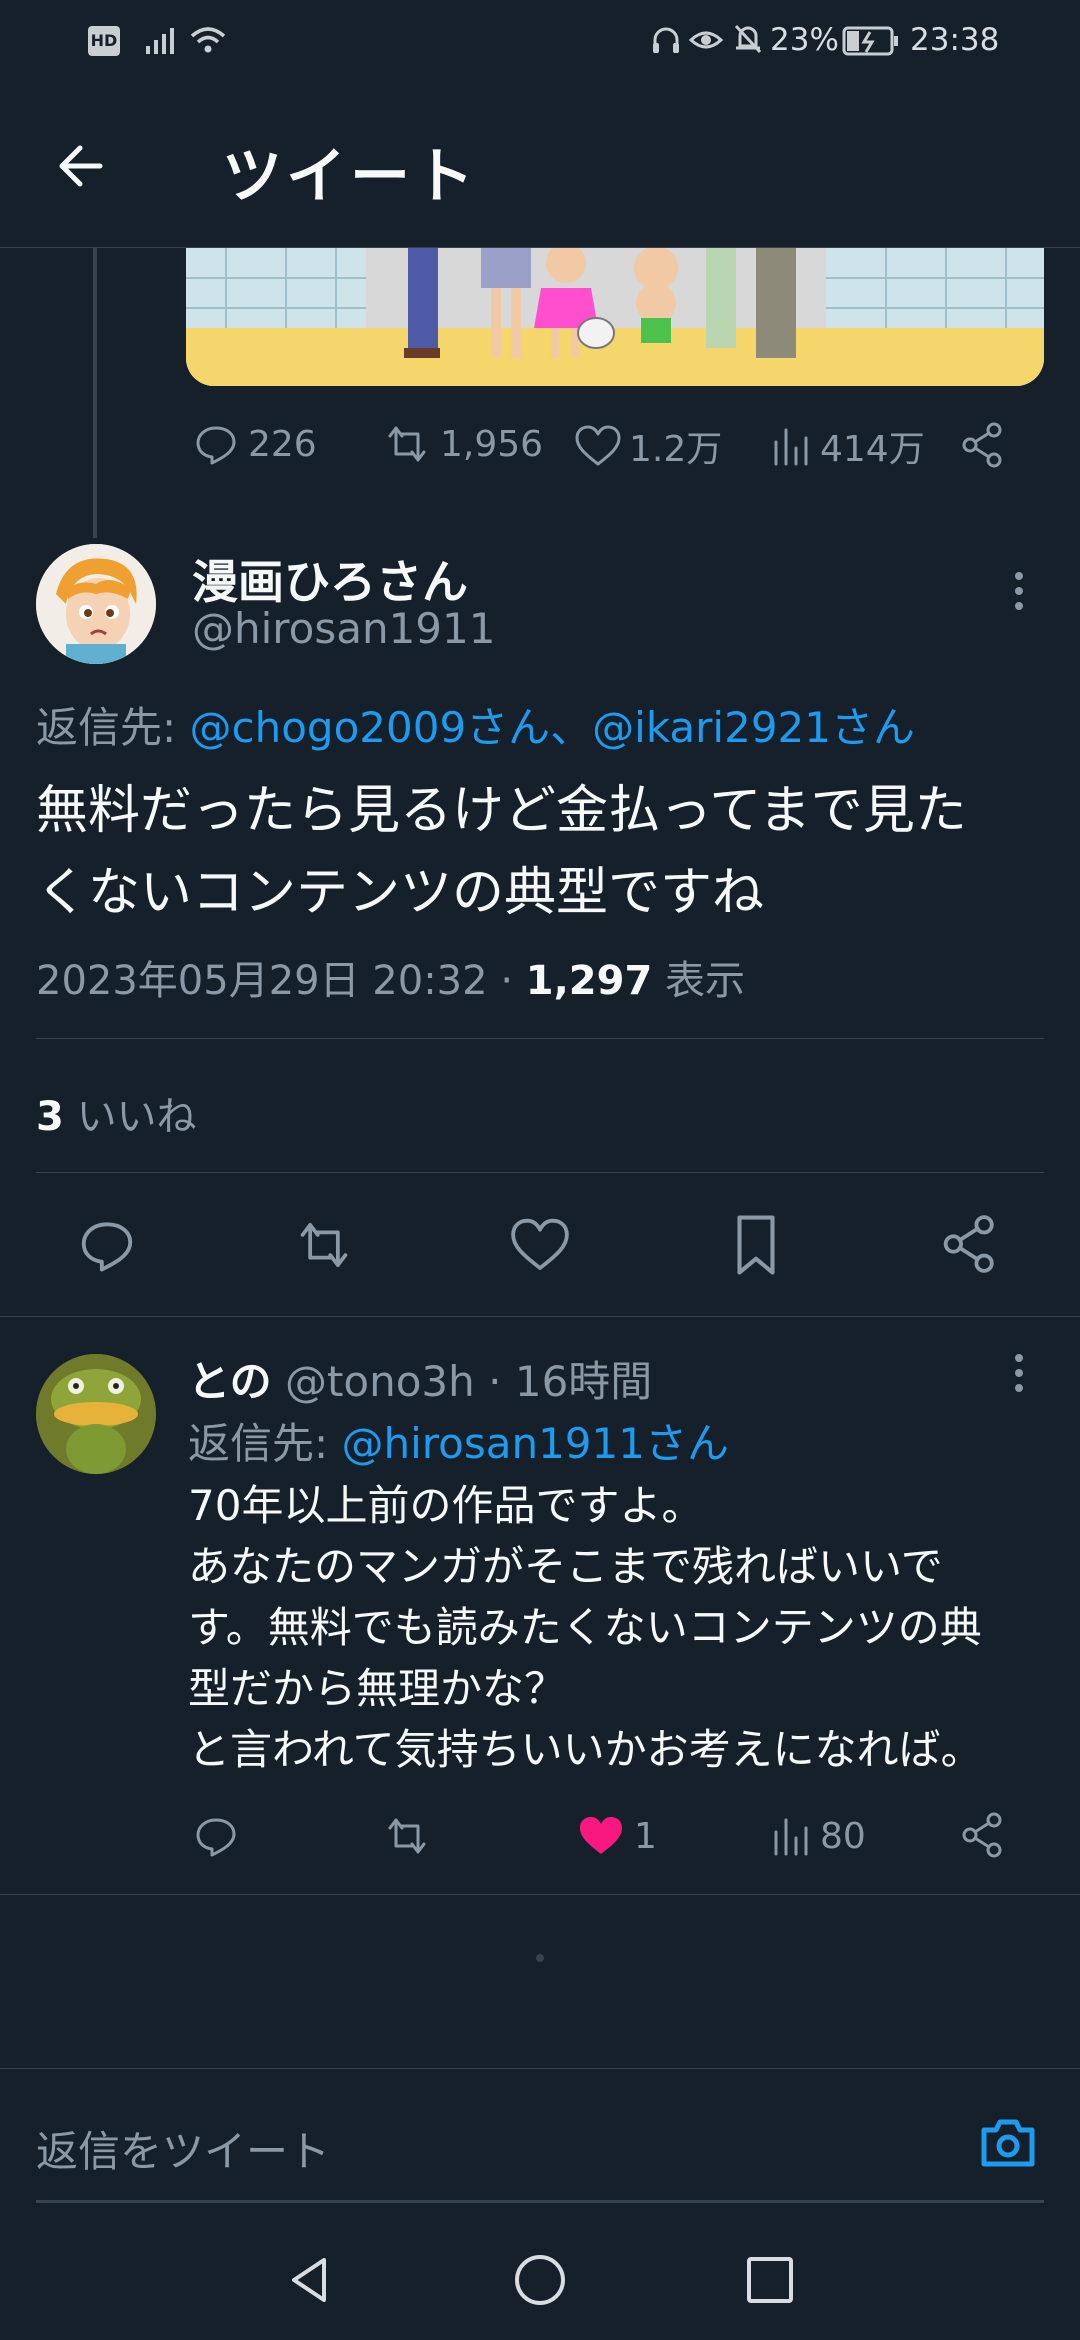 The height and width of the screenshot is (2340, 1080). What do you see at coordinates (540, 42) in the screenshot?
I see `status-bar: HD 23% 23:38` at bounding box center [540, 42].